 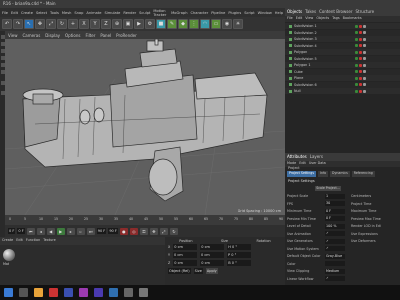 What do you see at coordinates (2, 44) in the screenshot?
I see `texture-mode-icon` at bounding box center [2, 44].